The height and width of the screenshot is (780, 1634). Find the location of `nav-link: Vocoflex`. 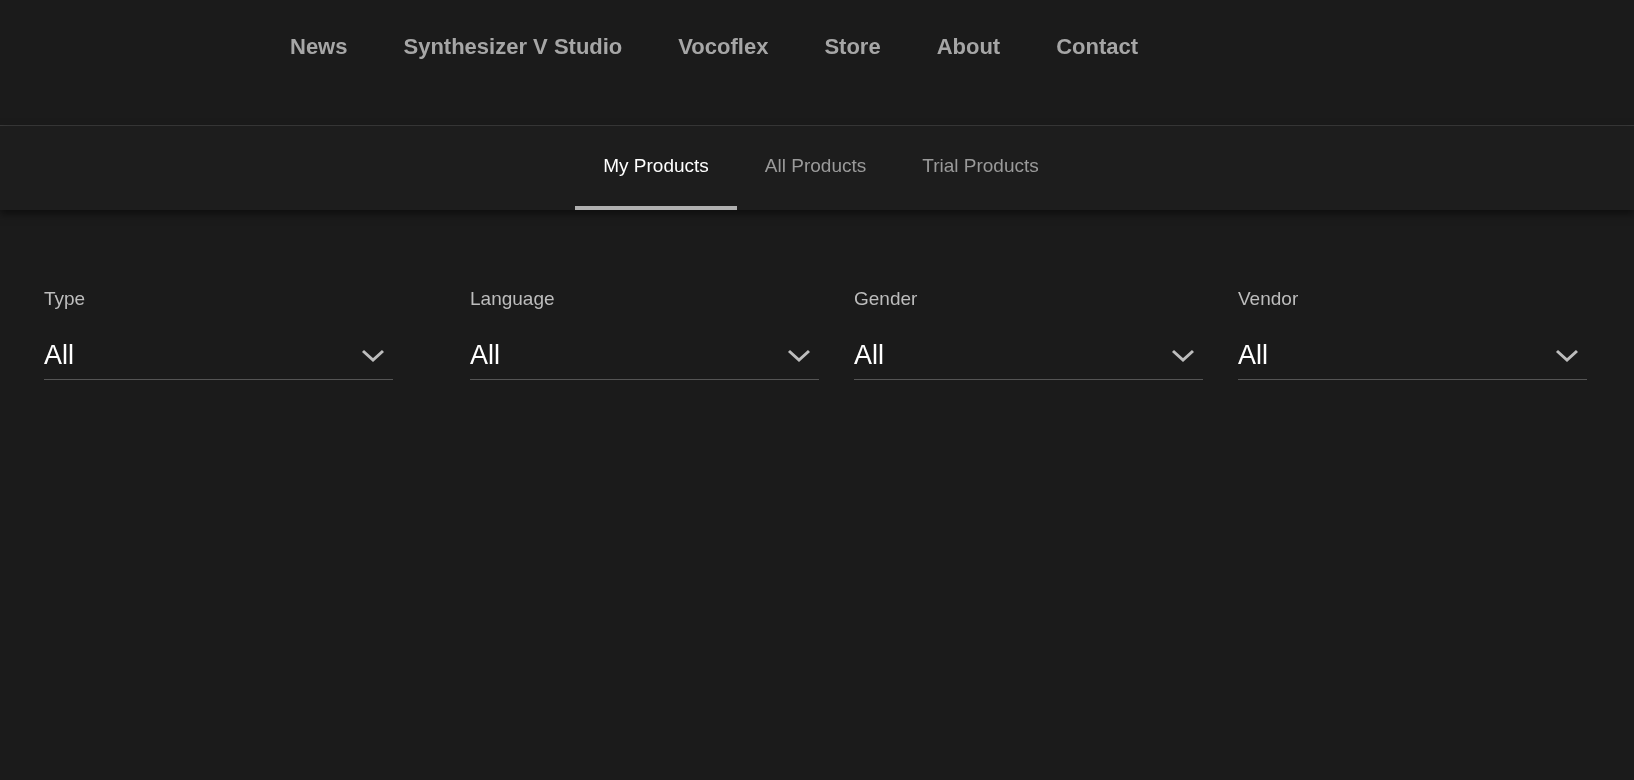

nav-link: Vocoflex is located at coordinates (723, 47).